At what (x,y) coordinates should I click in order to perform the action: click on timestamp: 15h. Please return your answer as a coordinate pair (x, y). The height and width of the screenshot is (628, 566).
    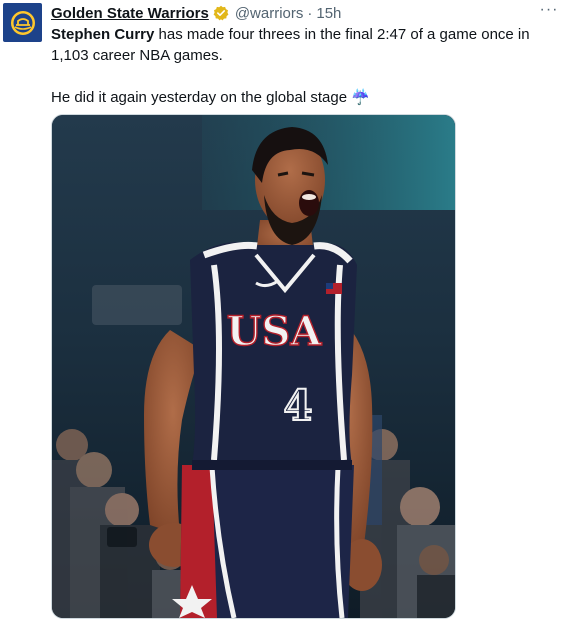
    Looking at the image, I should click on (328, 13).